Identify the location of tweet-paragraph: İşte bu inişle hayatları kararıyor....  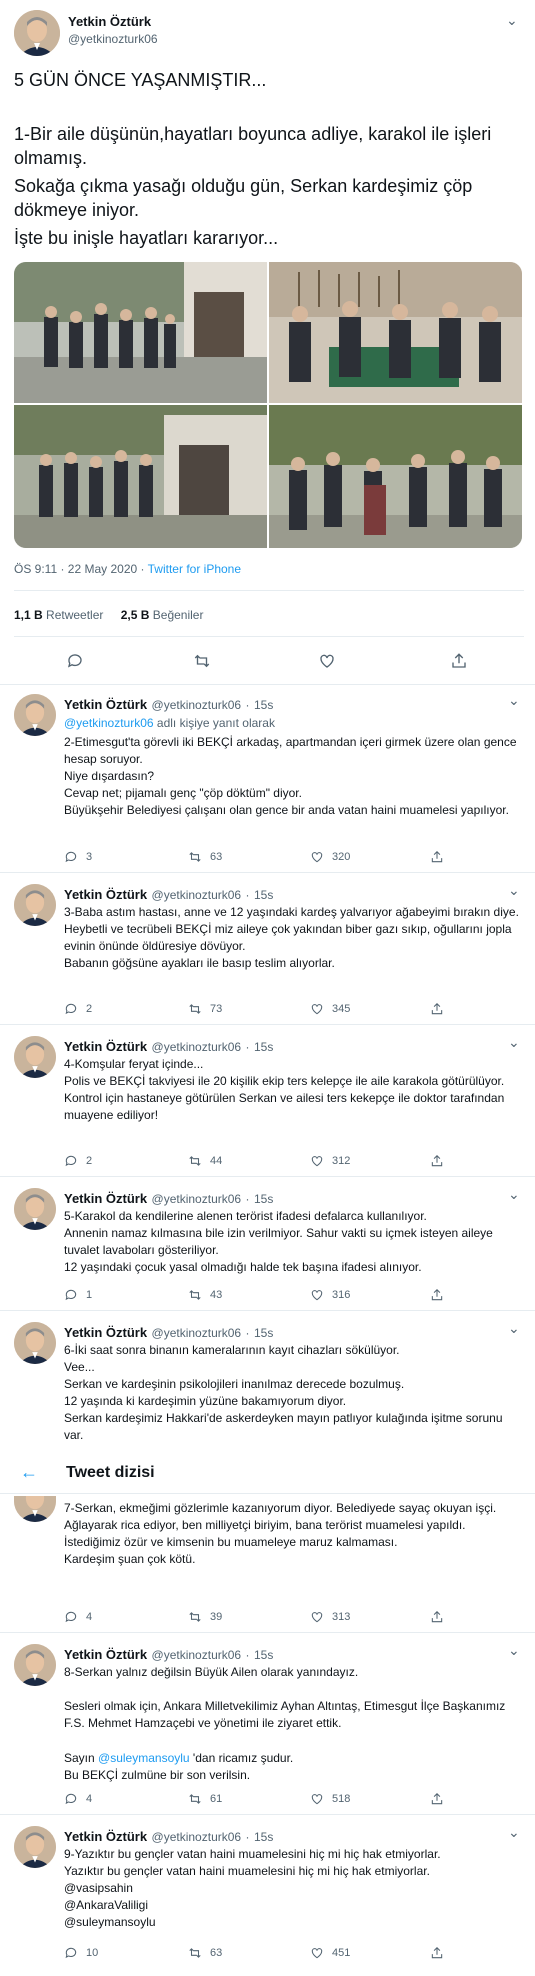
(146, 238).